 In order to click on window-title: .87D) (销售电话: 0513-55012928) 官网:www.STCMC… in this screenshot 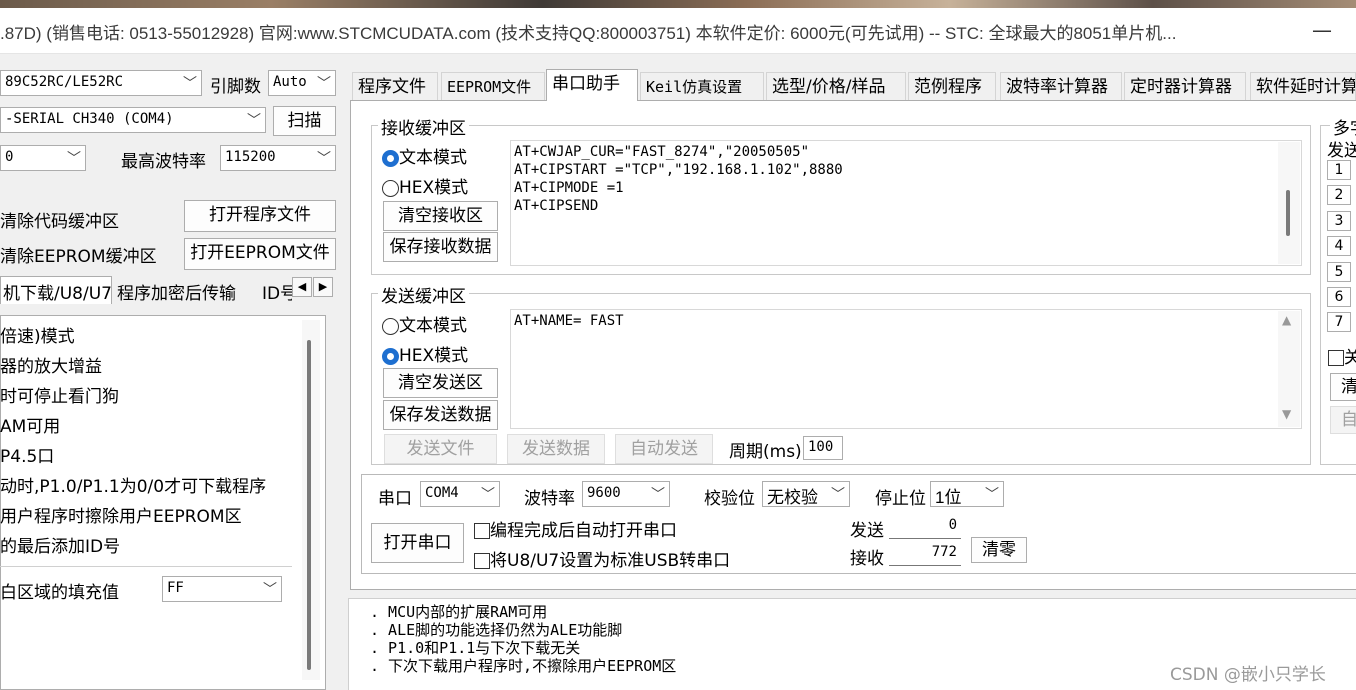, I will do `click(588, 33)`.